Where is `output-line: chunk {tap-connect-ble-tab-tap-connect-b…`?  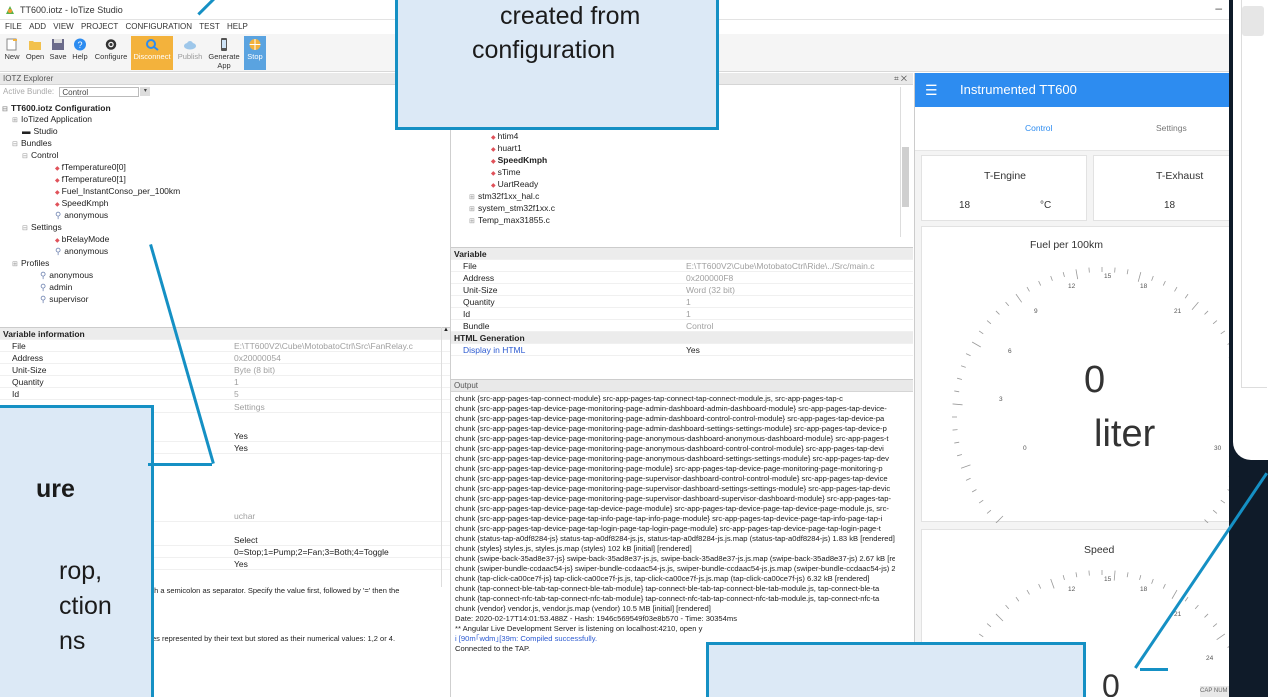 output-line: chunk {tap-connect-ble-tab-tap-connect-b… is located at coordinates (667, 588).